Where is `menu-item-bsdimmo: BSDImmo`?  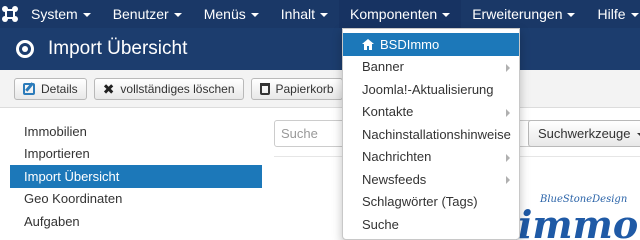
menu-item-bsdimmo: BSDImmo is located at coordinates (431, 44).